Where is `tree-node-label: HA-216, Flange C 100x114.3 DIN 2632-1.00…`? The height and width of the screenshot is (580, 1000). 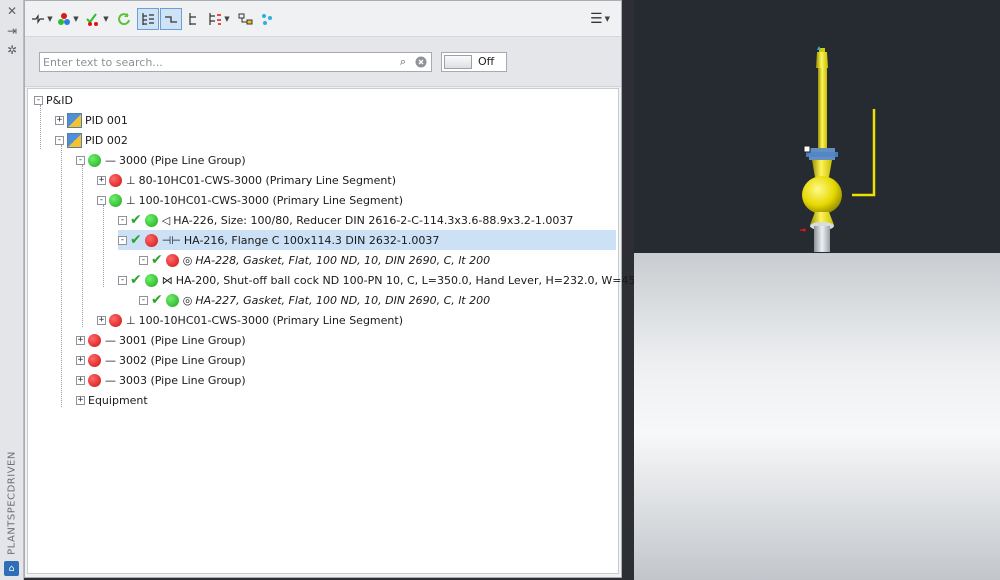 tree-node-label: HA-216, Flange C 100x114.3 DIN 2632-1.00… is located at coordinates (311, 240).